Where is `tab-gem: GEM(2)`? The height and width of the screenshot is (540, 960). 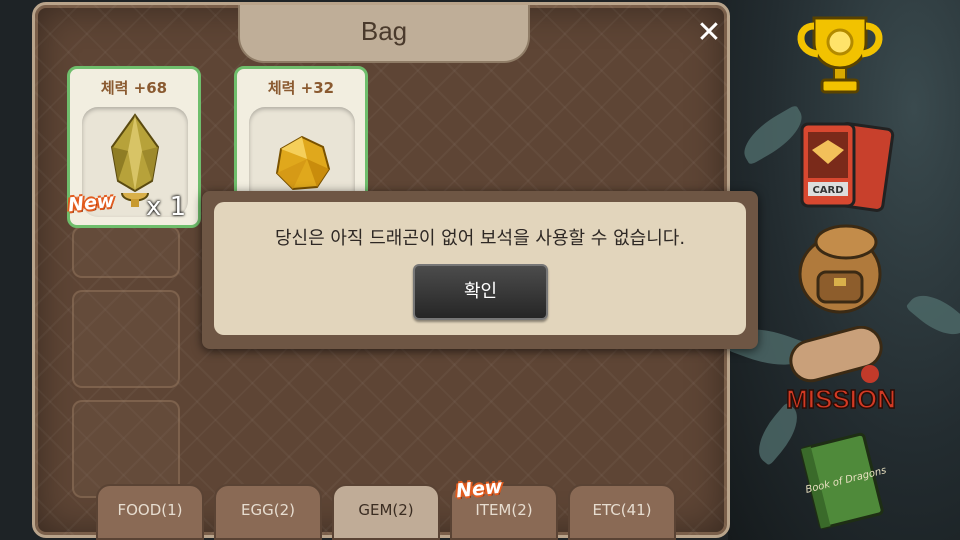
tab-gem: GEM(2) is located at coordinates (386, 512).